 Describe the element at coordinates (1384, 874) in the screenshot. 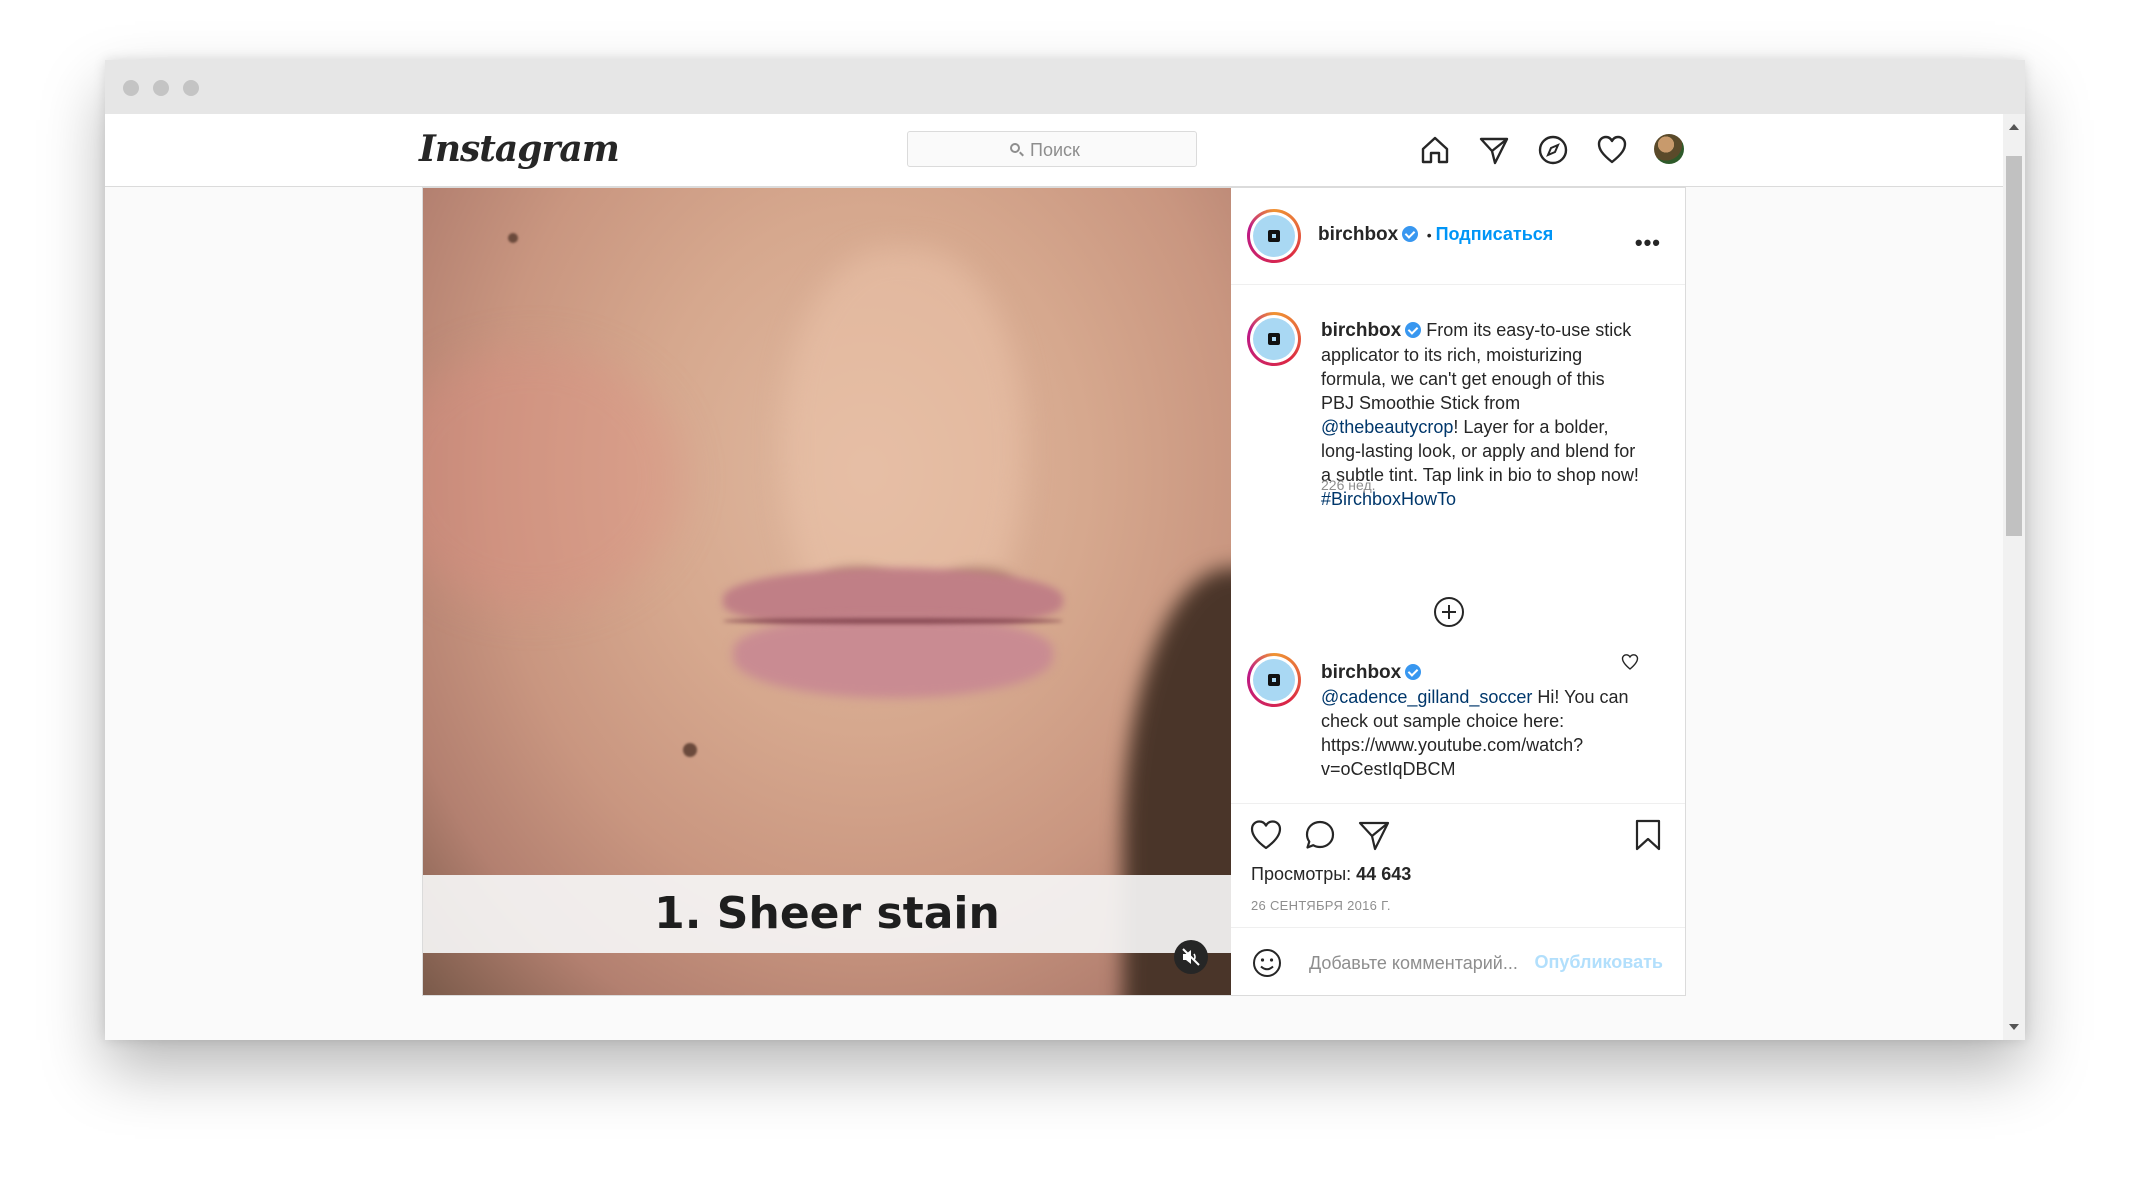

I see `views-value: 44 643` at that location.